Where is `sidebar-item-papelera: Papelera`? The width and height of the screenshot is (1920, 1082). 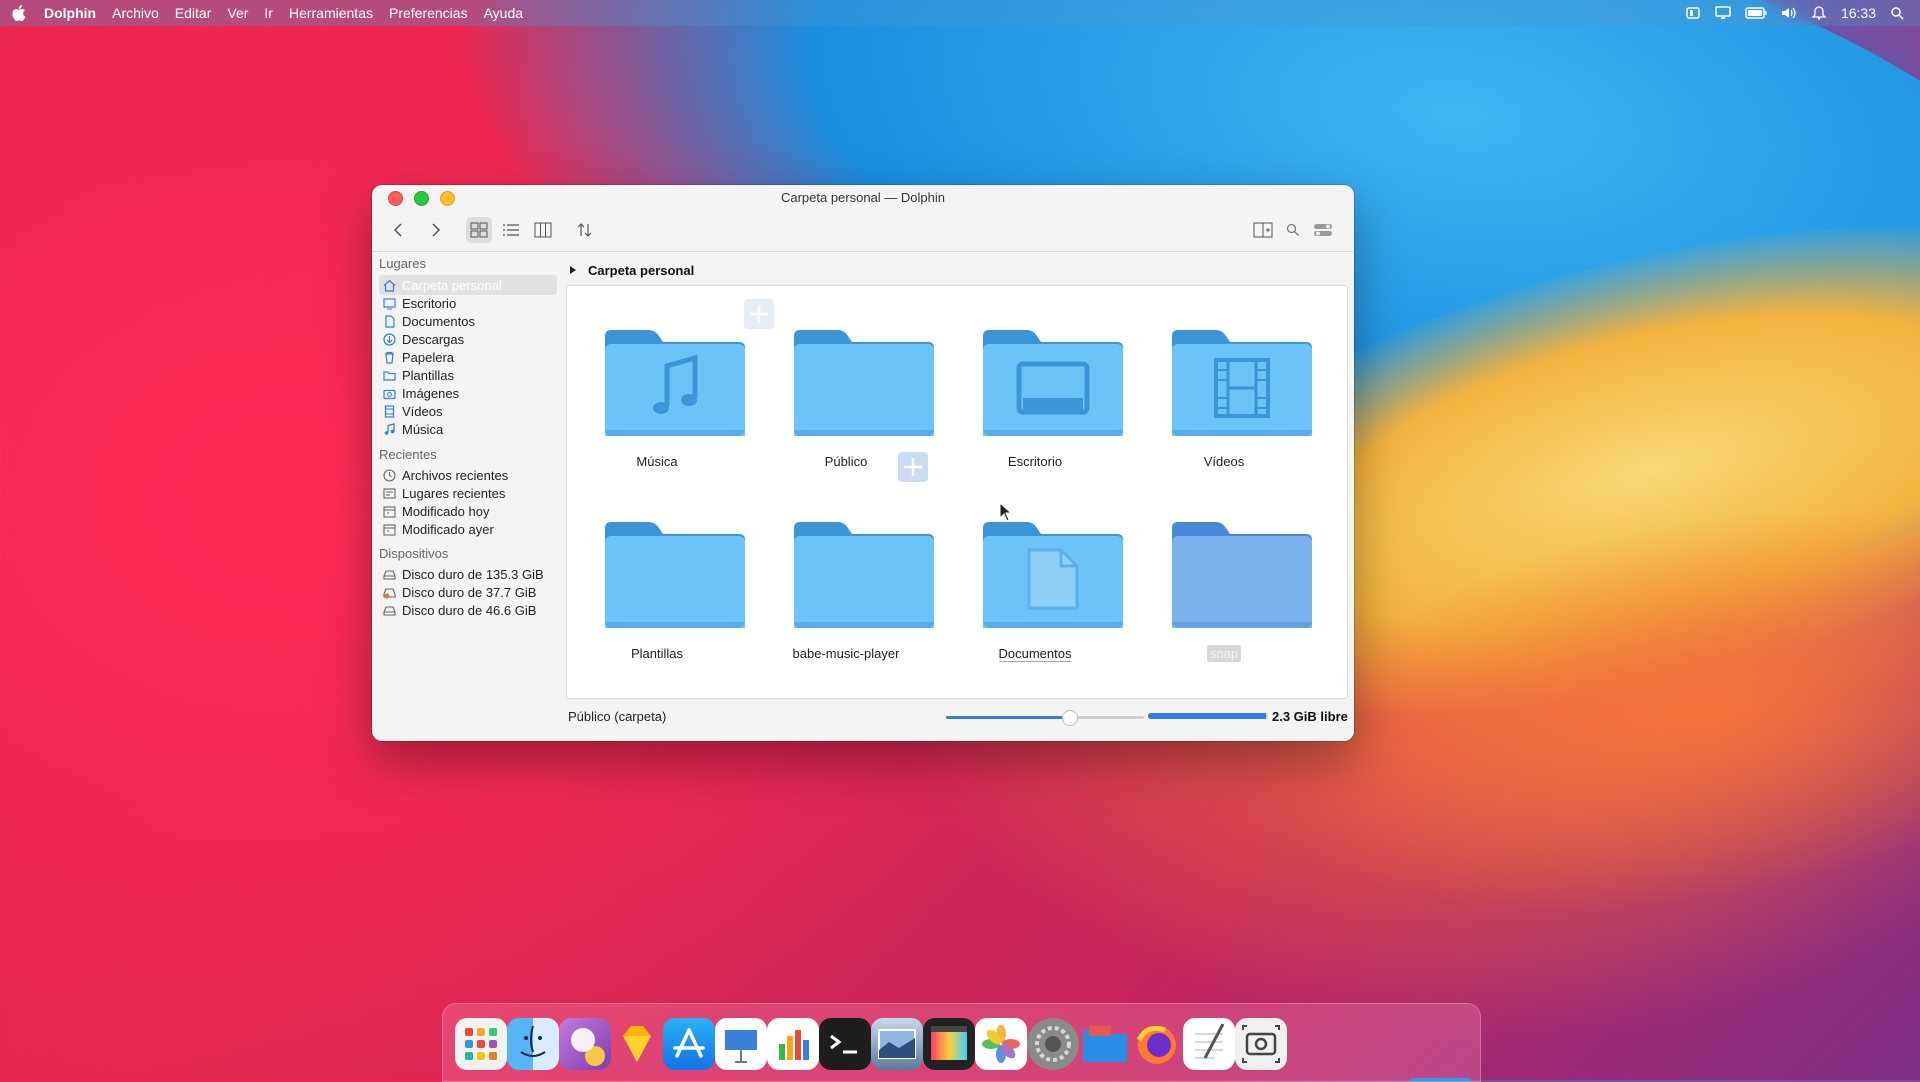 sidebar-item-papelera: Papelera is located at coordinates (468, 357).